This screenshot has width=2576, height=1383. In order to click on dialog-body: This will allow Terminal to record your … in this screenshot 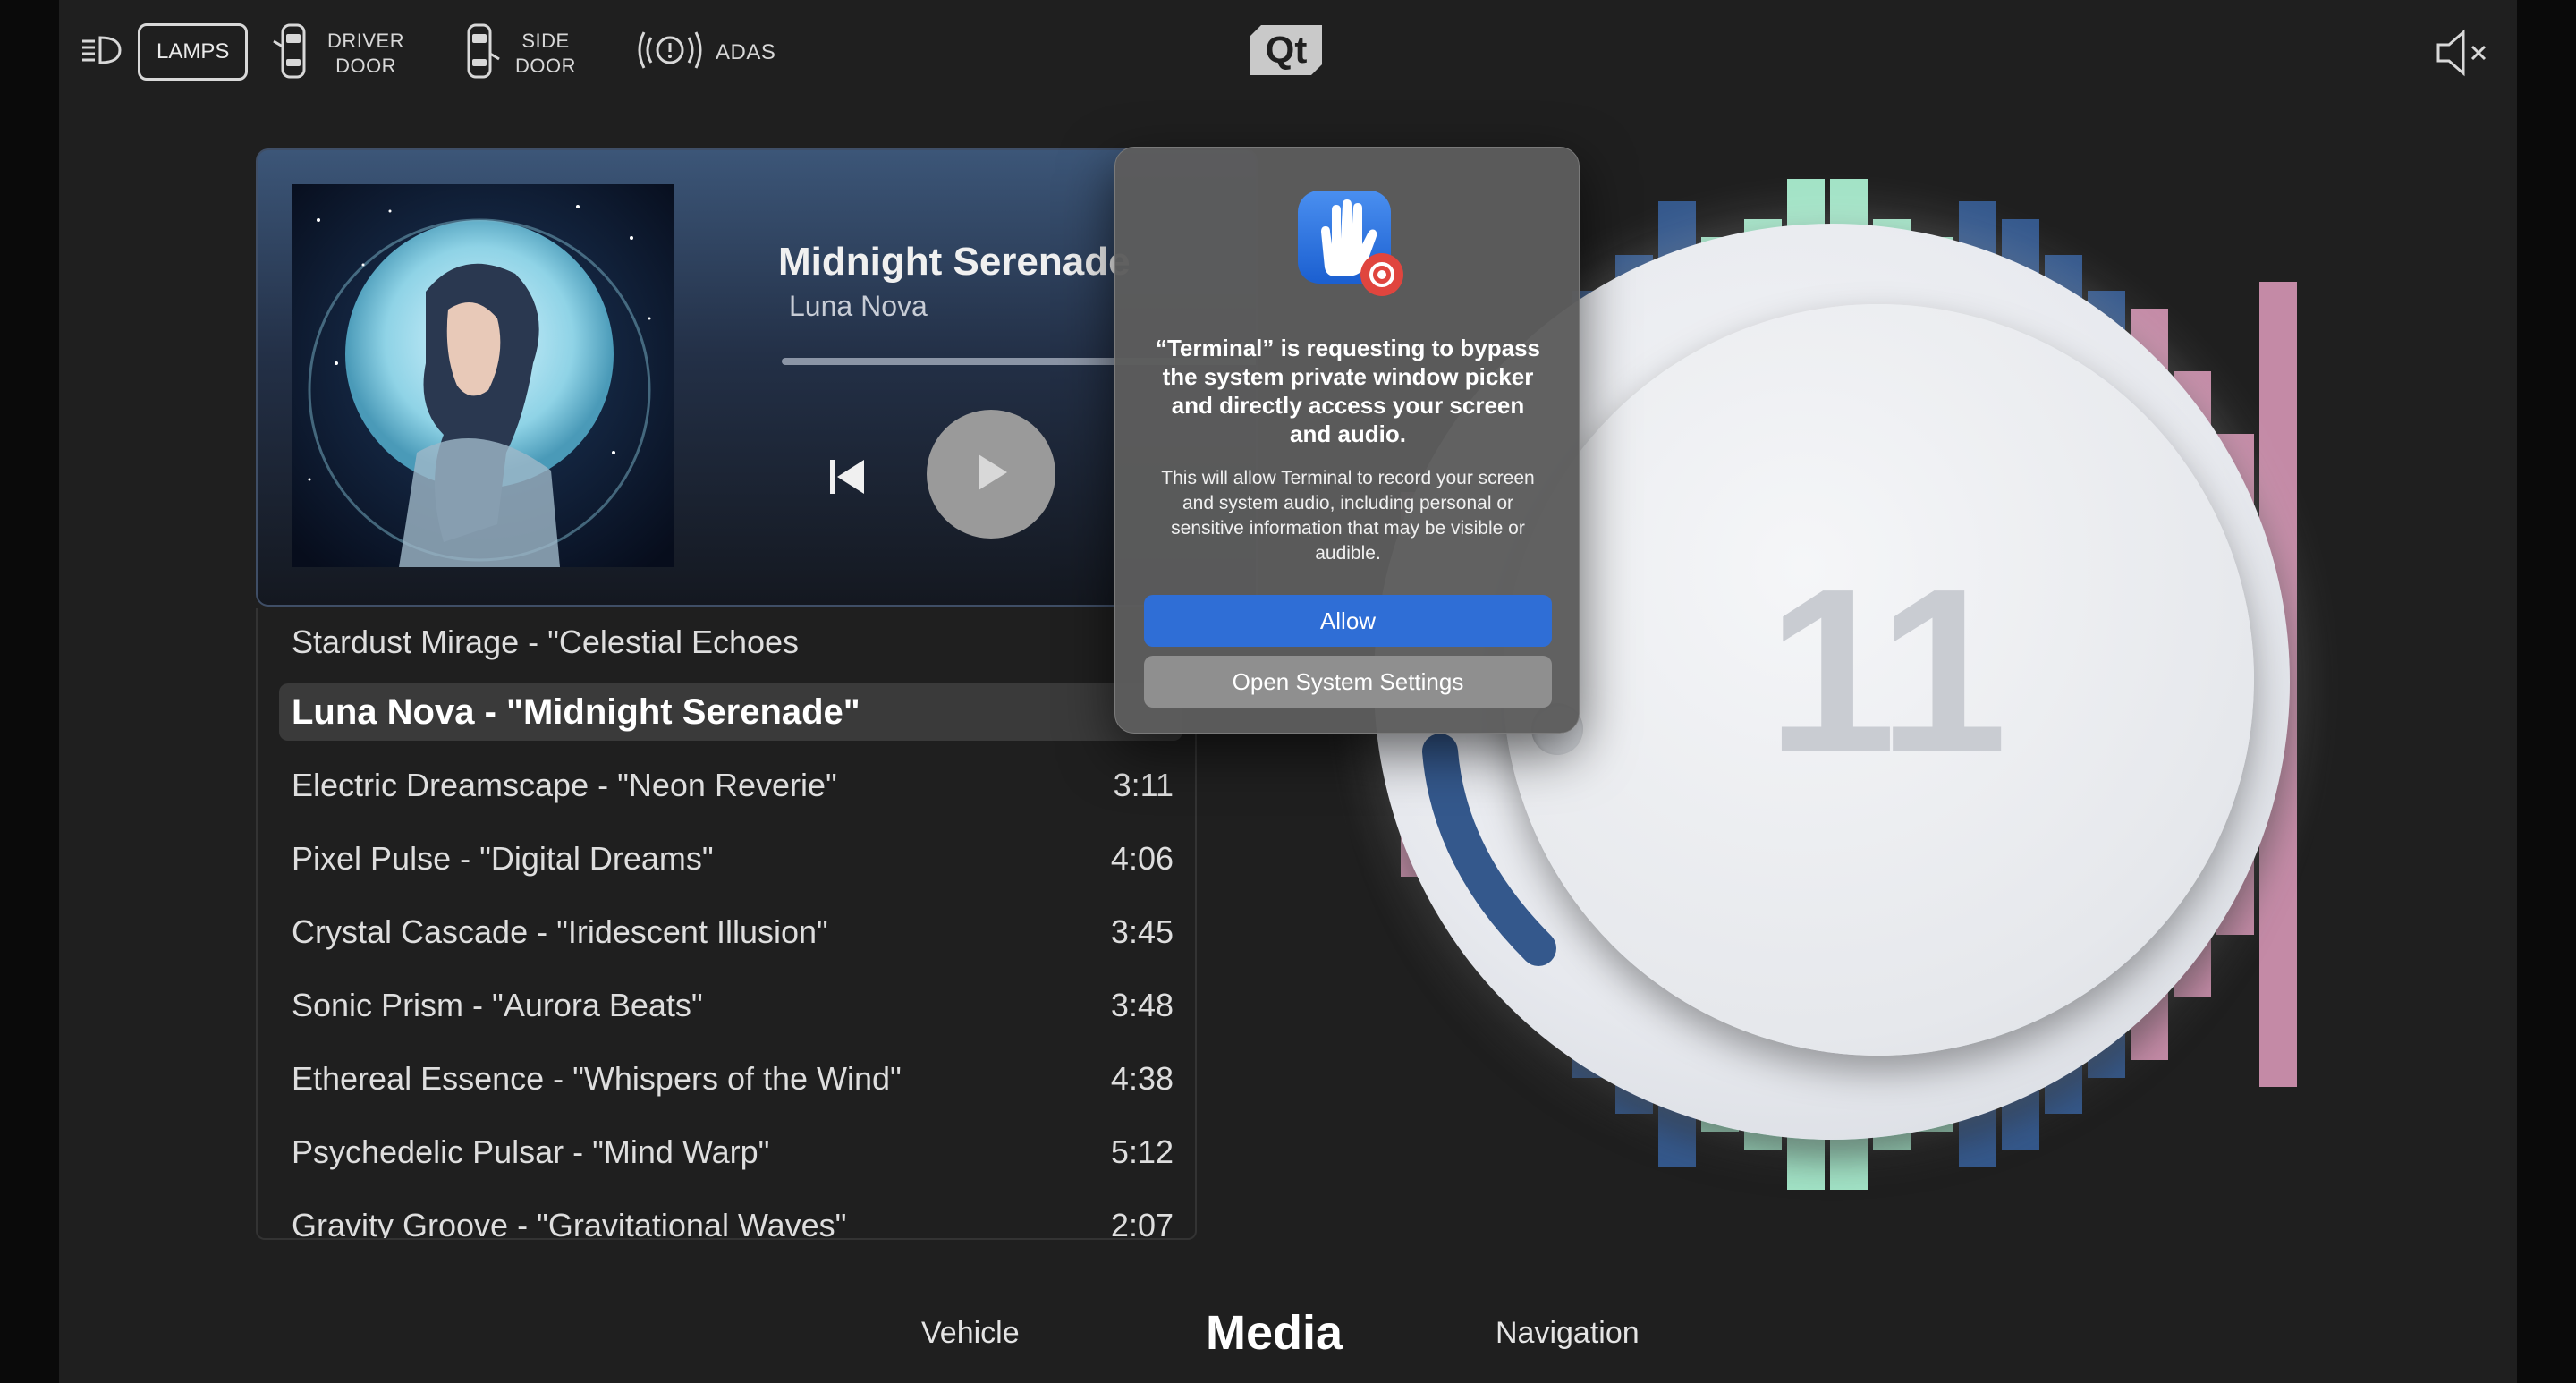, I will do `click(1348, 516)`.